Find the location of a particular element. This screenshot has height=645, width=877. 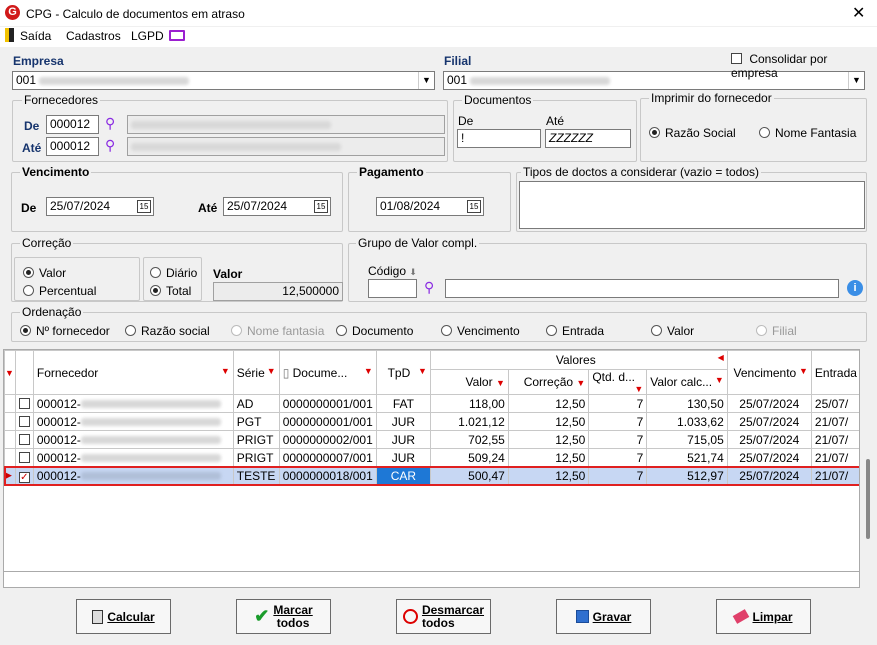

pagamento-input: 01/08/2024 15 is located at coordinates (430, 206).